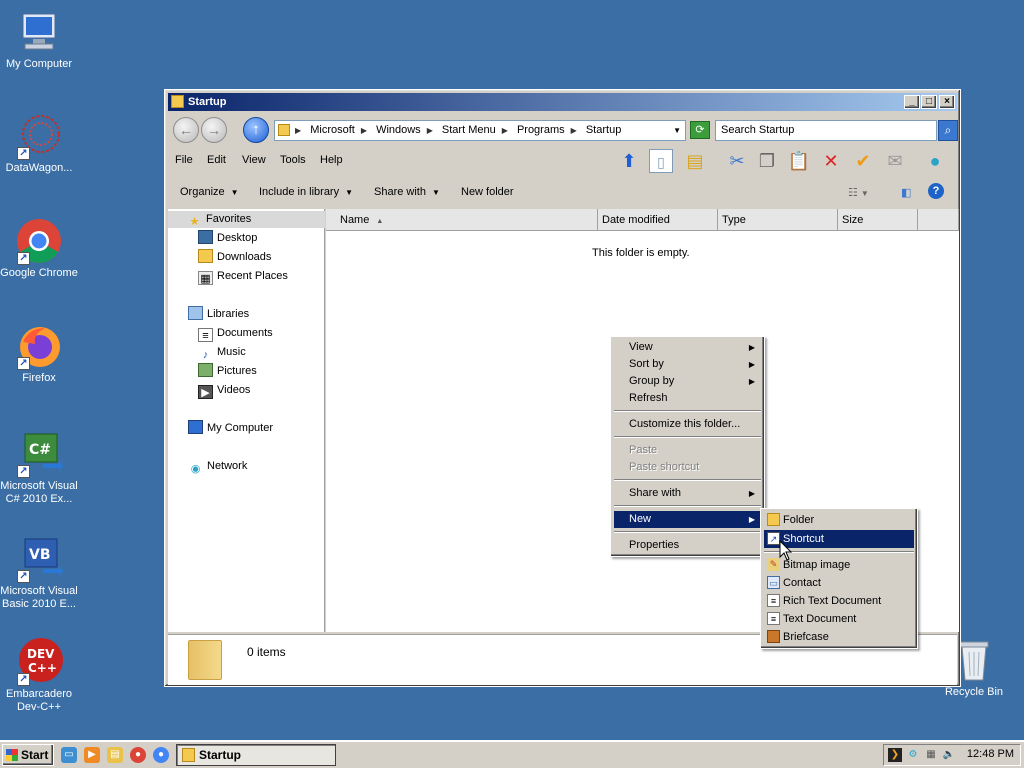  I want to click on nav-pictures: Pictures, so click(227, 371).